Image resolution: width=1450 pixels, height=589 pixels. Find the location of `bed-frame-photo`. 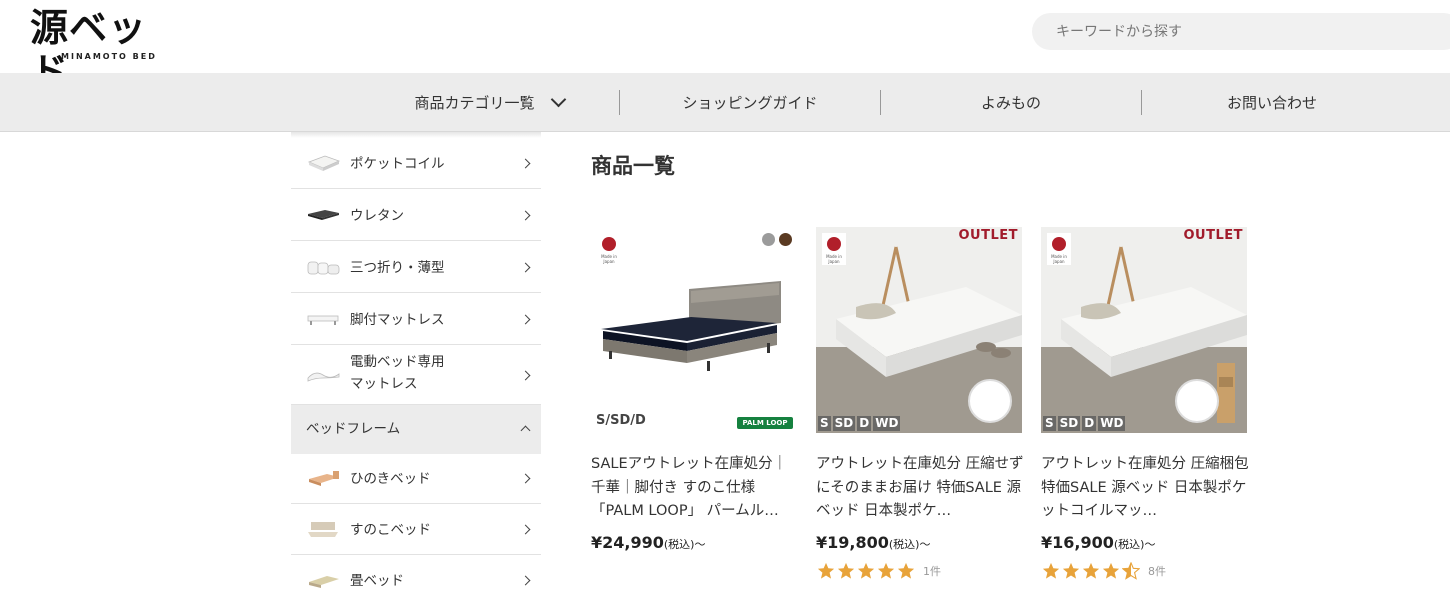

bed-frame-photo is located at coordinates (691, 326).